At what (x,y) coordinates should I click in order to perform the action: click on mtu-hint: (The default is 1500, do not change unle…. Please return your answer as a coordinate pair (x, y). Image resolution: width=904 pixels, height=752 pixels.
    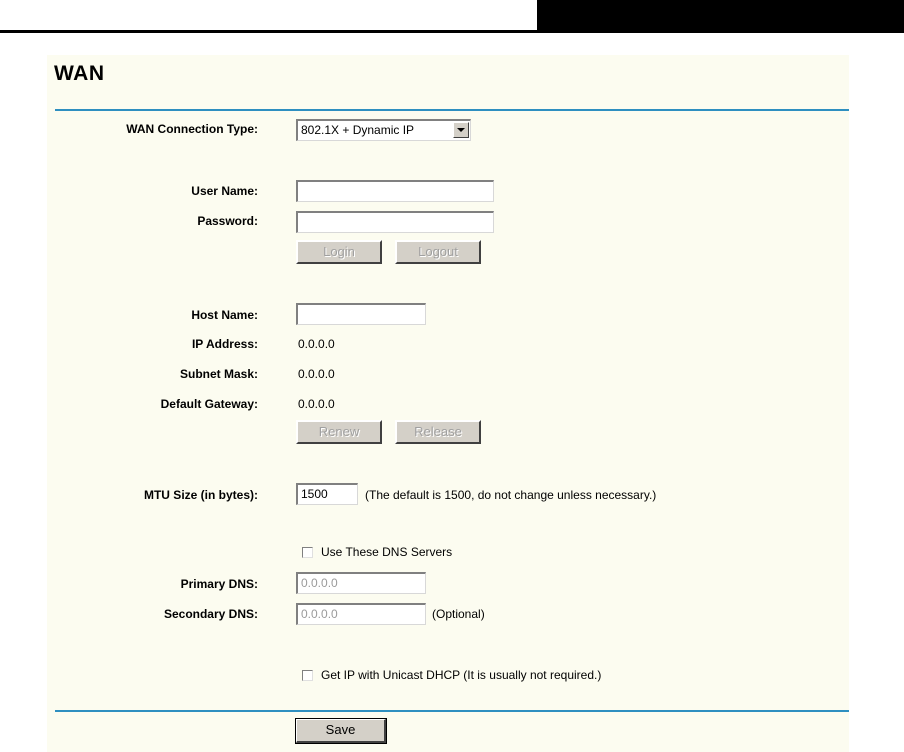
    Looking at the image, I should click on (511, 495).